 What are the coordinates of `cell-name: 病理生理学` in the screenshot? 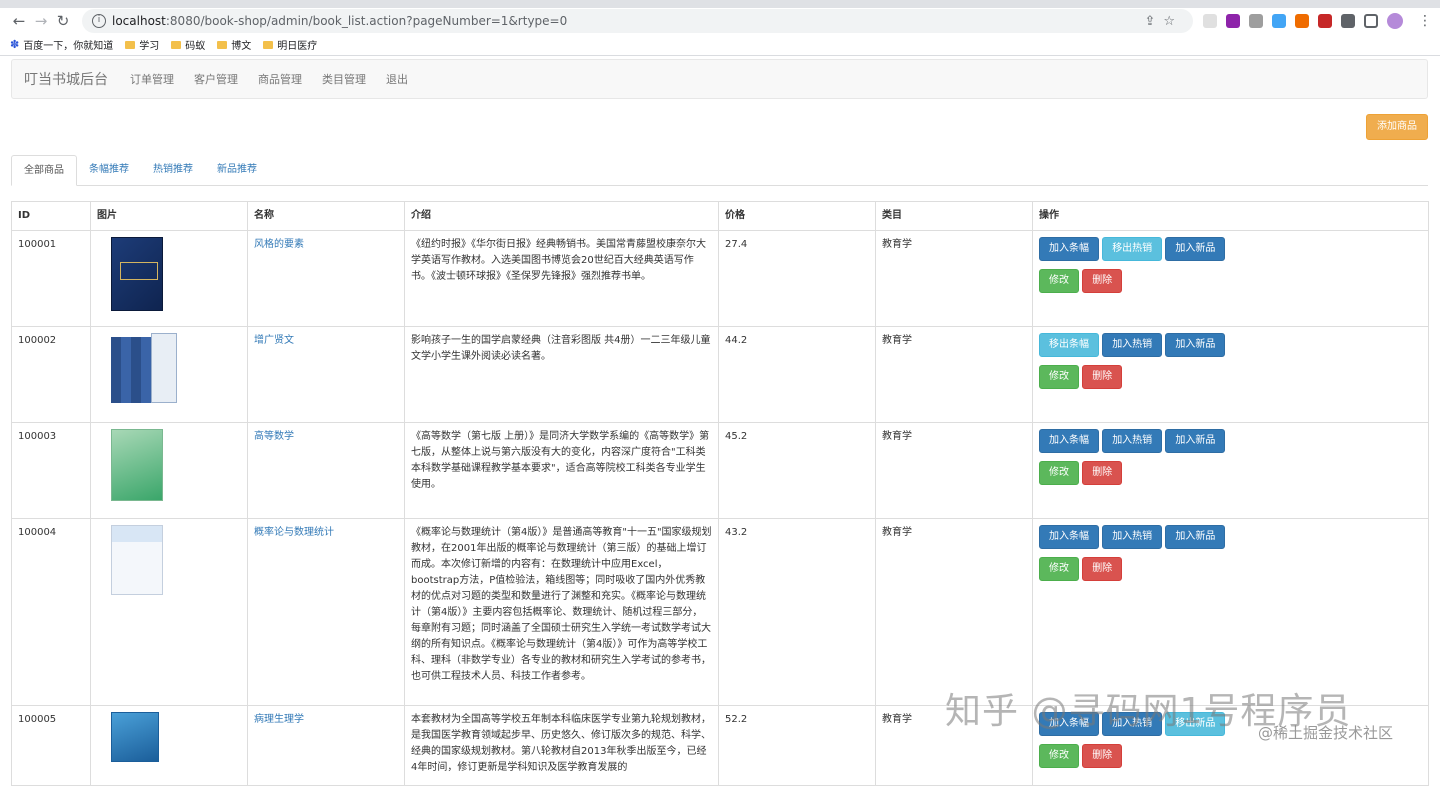 It's located at (326, 745).